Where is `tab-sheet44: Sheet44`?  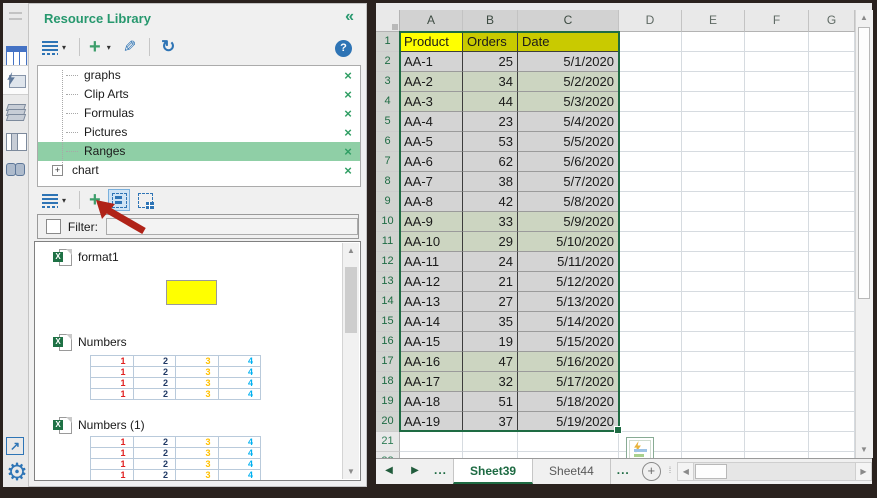 tab-sheet44: Sheet44 is located at coordinates (572, 471).